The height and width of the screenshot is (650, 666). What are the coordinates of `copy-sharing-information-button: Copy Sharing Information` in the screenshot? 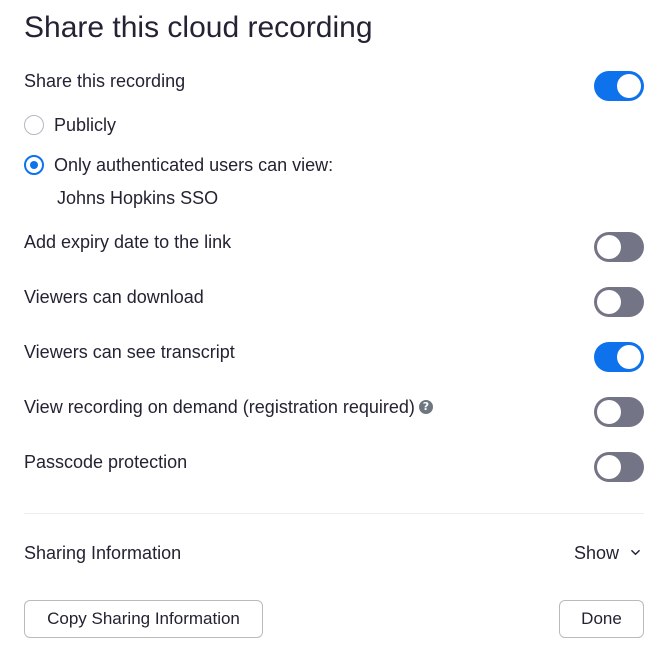 It's located at (143, 619).